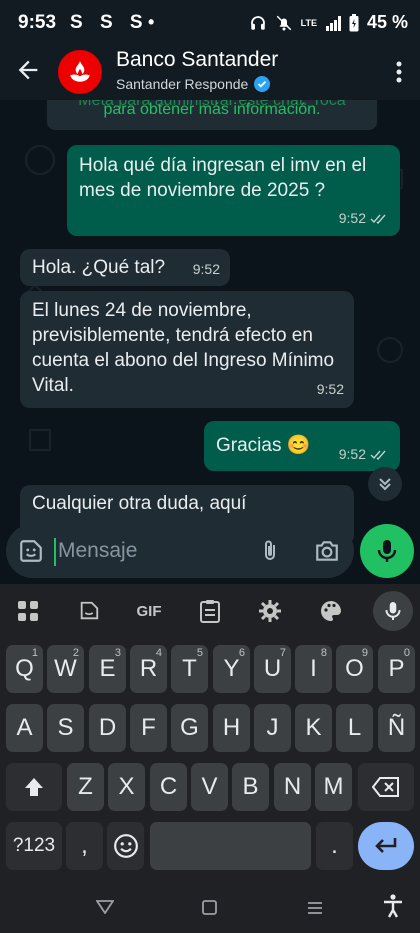 The width and height of the screenshot is (420, 933). What do you see at coordinates (84, 846) in the screenshot?
I see `comma-key: ,` at bounding box center [84, 846].